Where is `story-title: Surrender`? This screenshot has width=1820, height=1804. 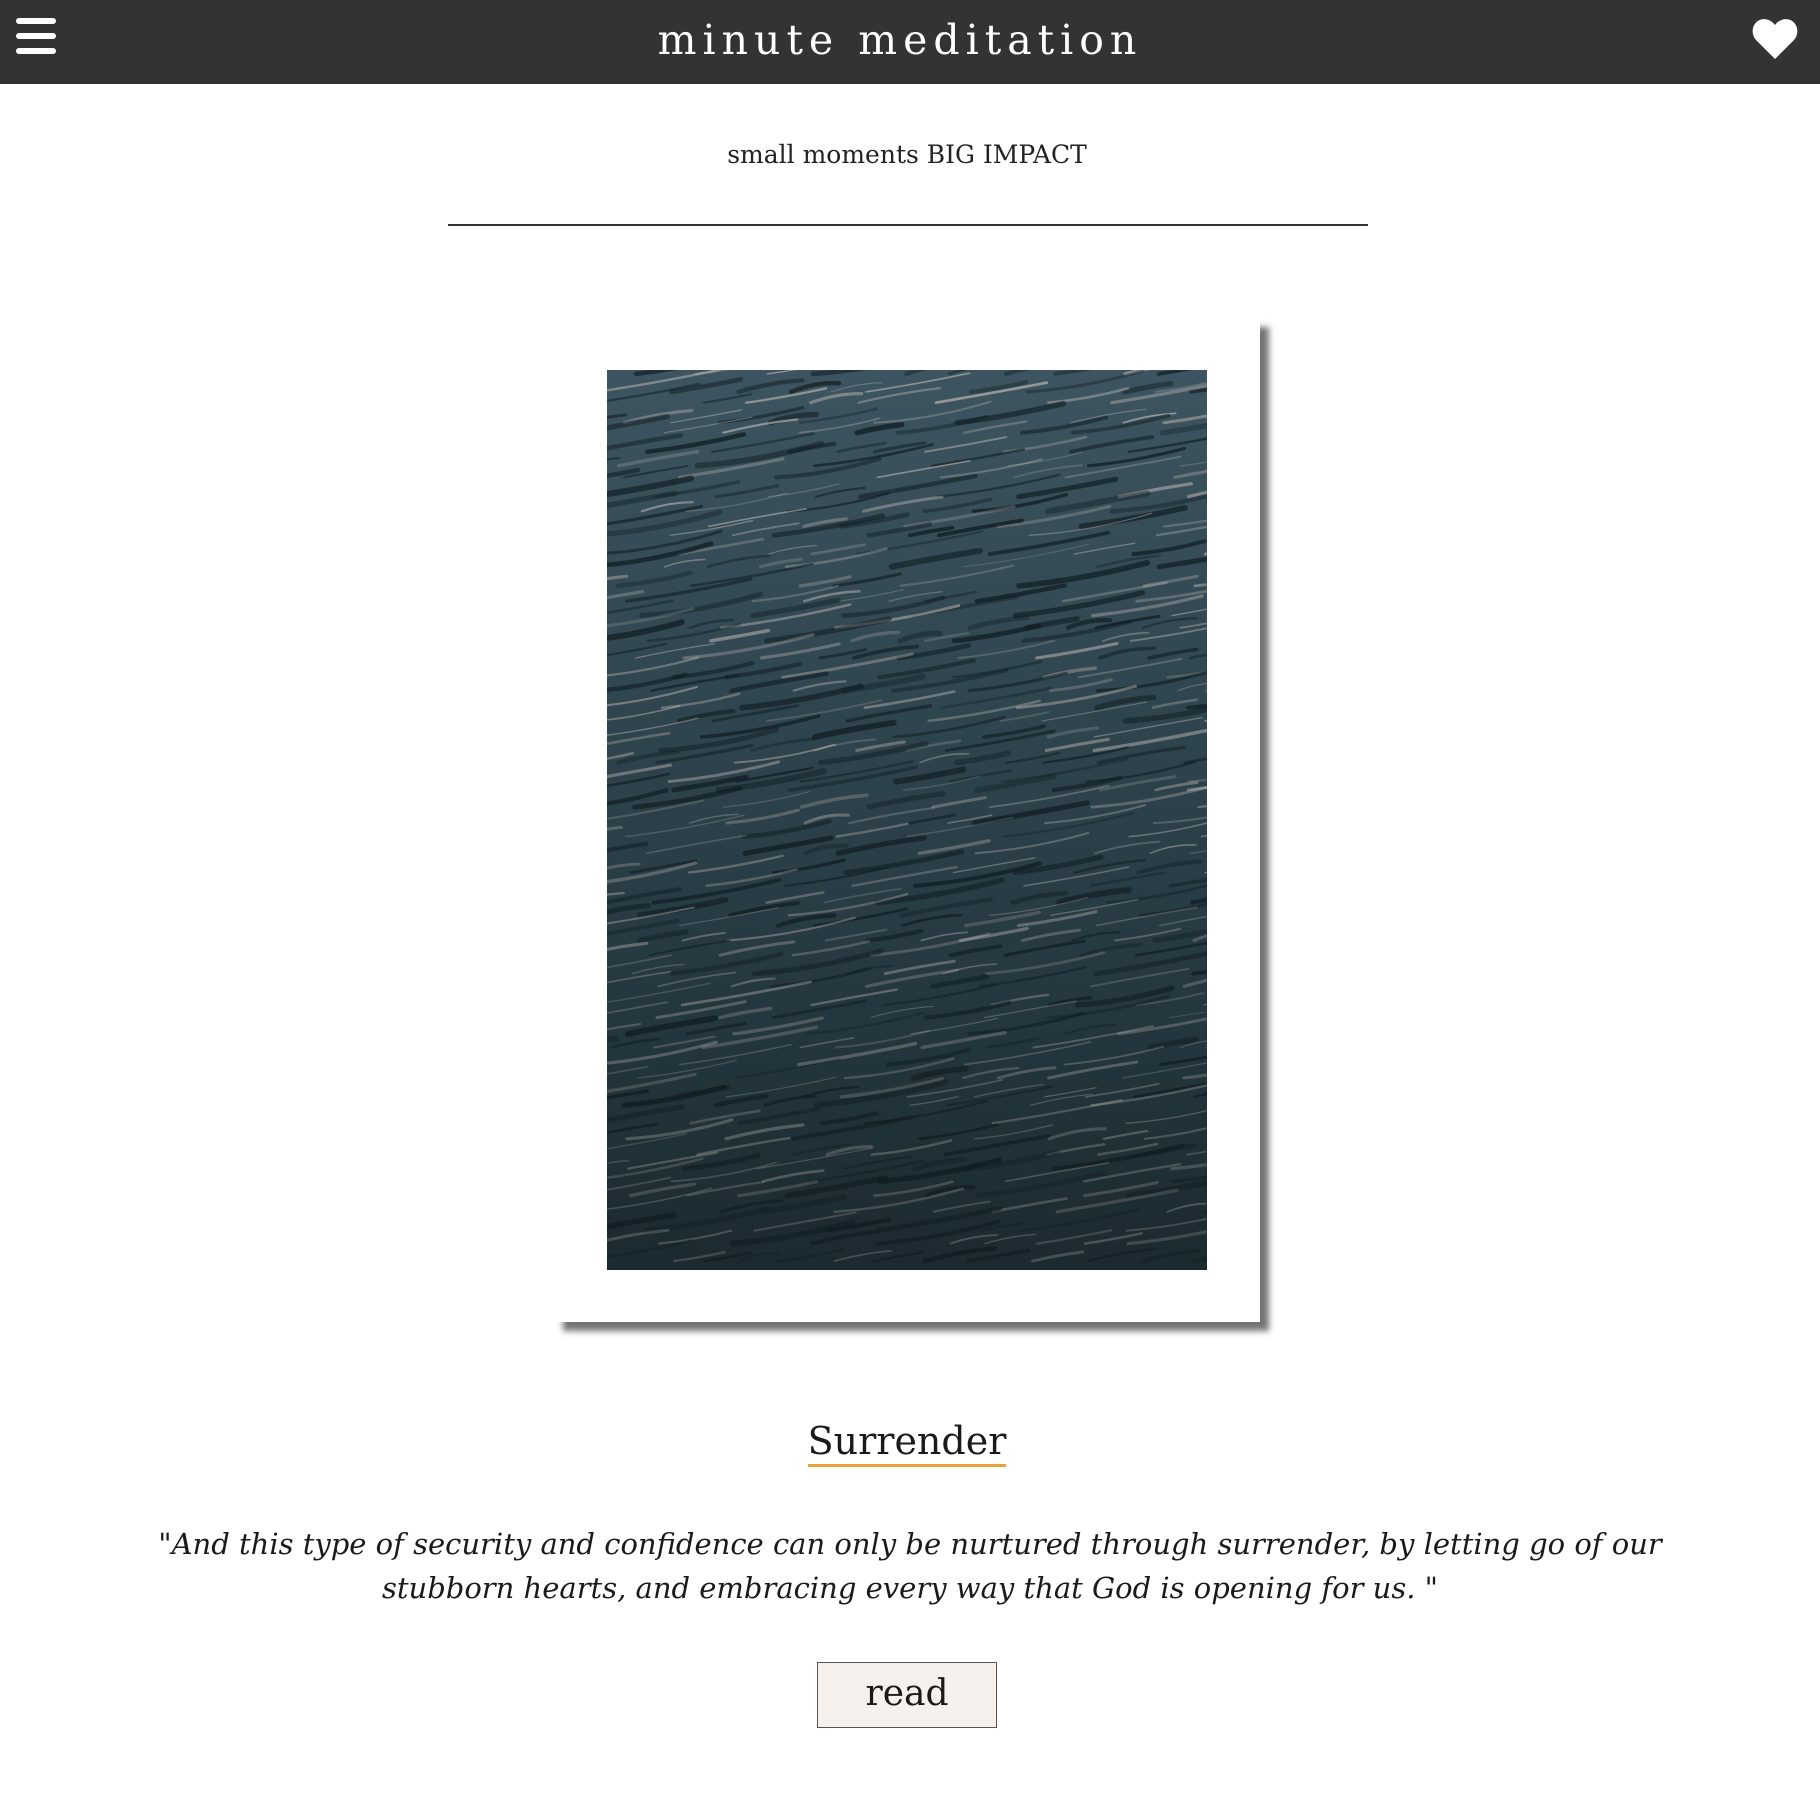 story-title: Surrender is located at coordinates (907, 1442).